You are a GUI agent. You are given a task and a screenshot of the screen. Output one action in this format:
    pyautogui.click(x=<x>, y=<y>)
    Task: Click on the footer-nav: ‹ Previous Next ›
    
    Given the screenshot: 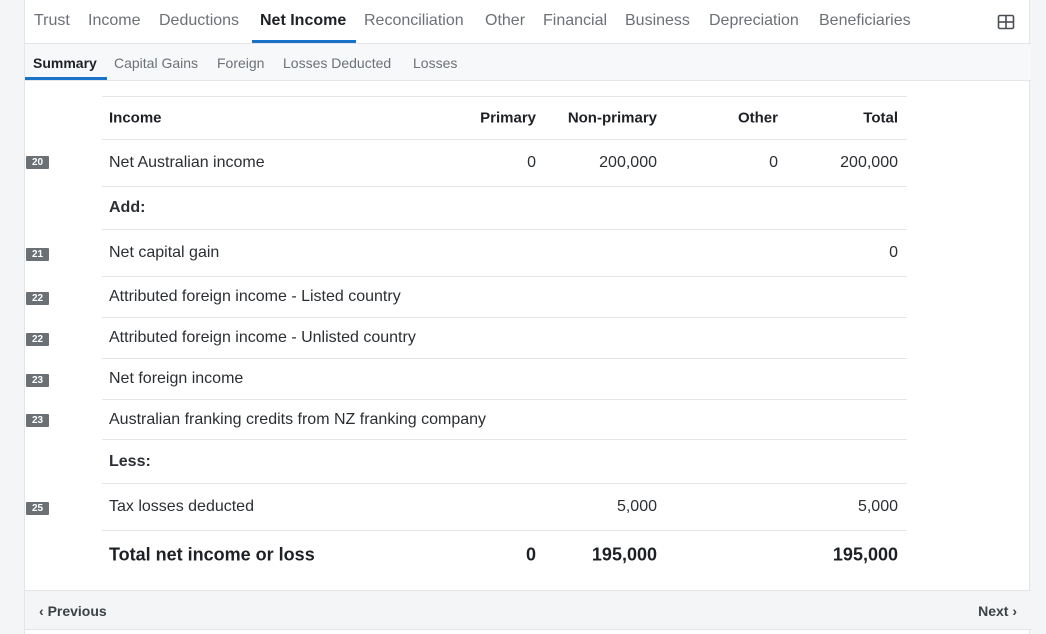 What is the action you would take?
    pyautogui.click(x=528, y=610)
    